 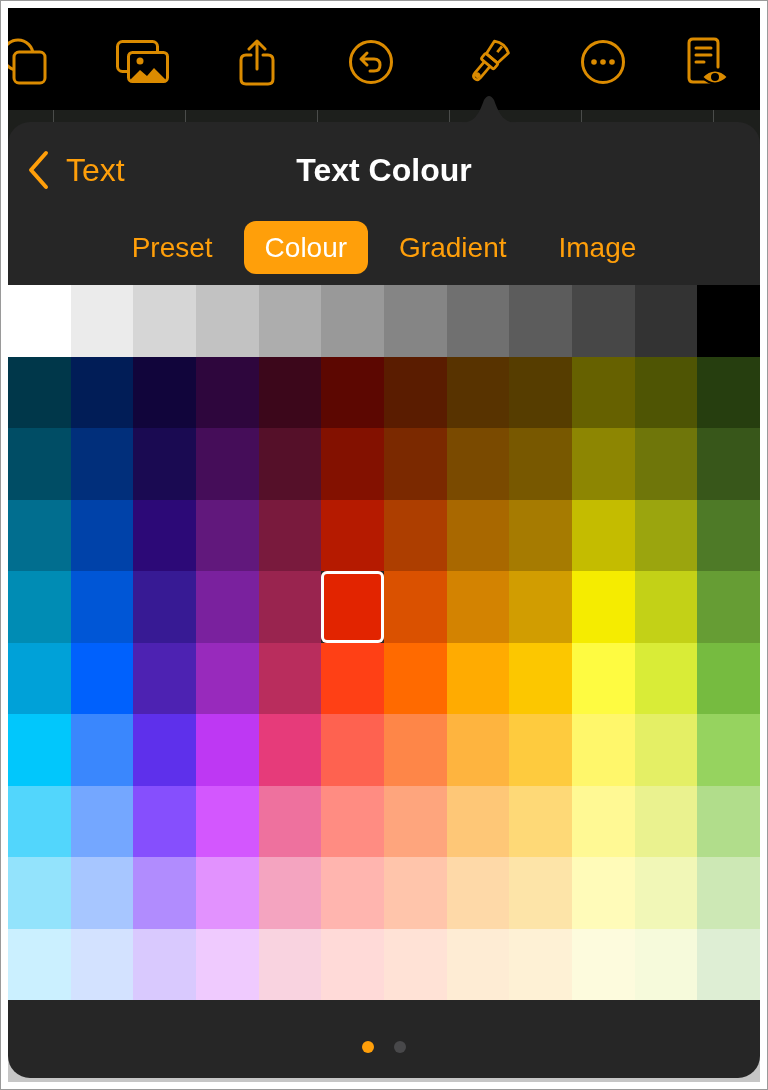 What do you see at coordinates (603, 62) in the screenshot?
I see `more-icon` at bounding box center [603, 62].